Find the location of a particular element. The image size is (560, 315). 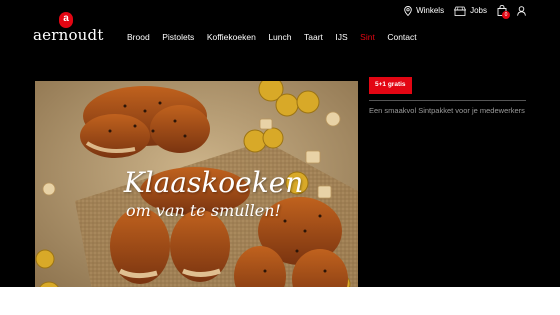

account-button is located at coordinates (521, 10).